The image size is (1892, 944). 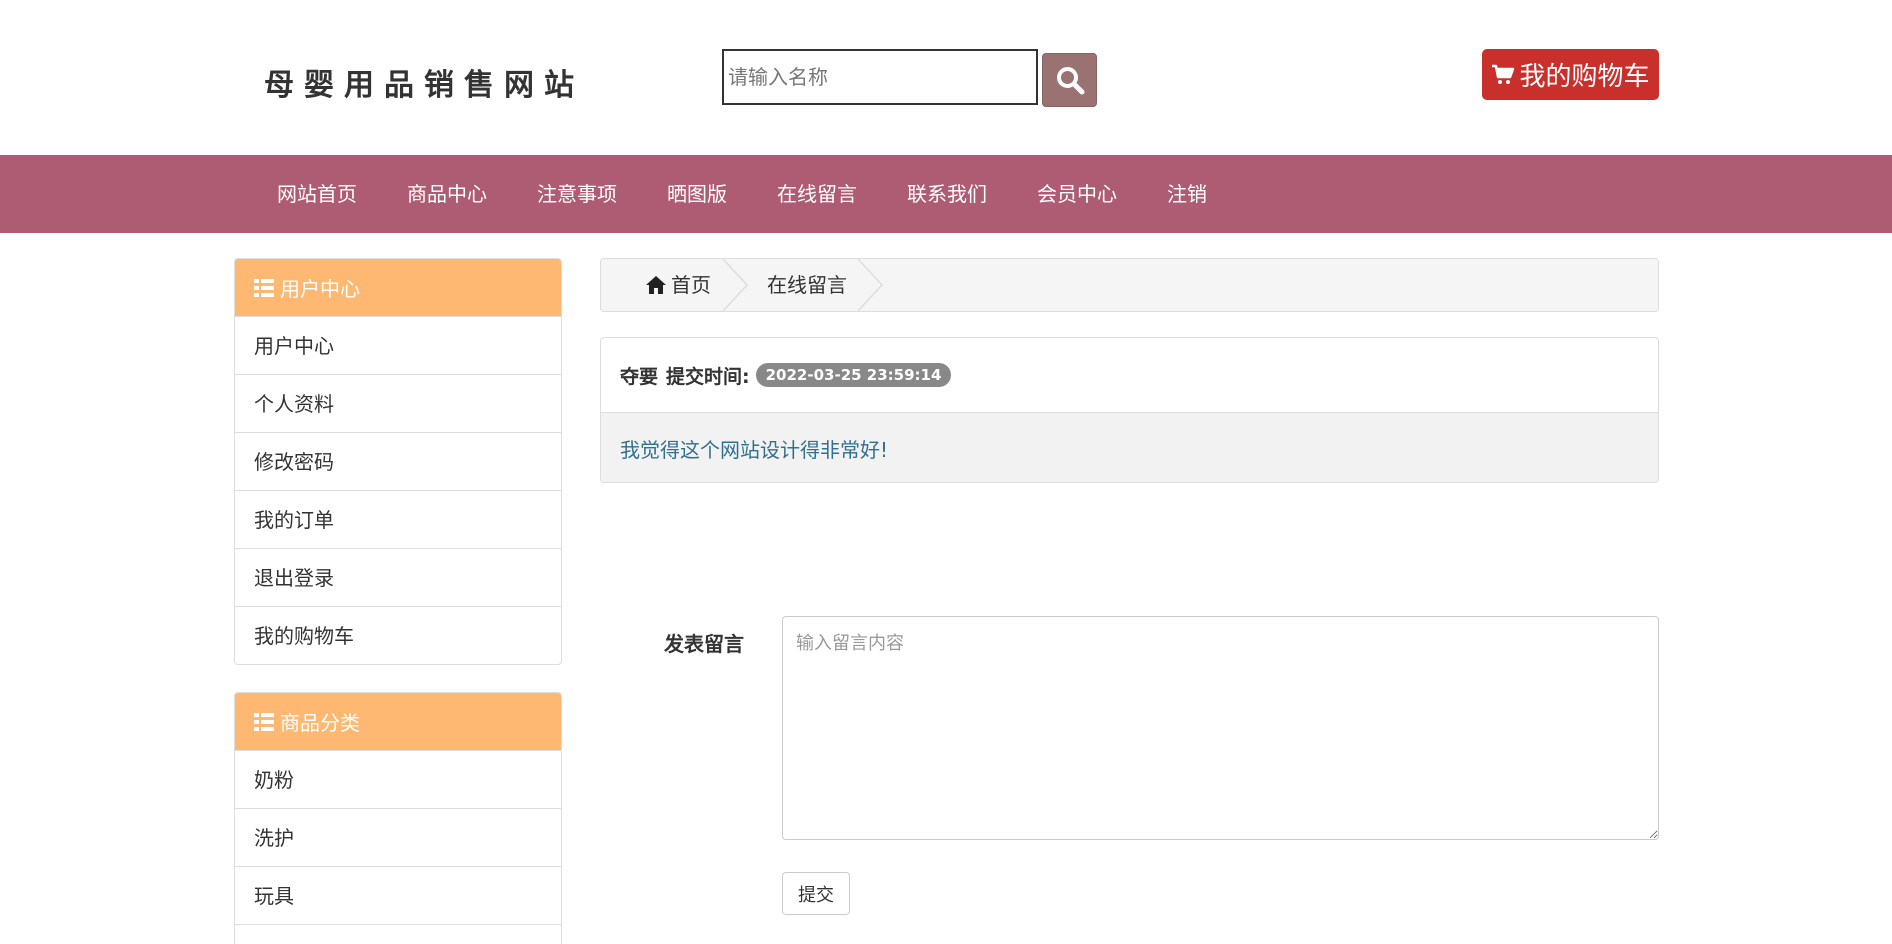 I want to click on nav-item-contact: 联系我们, so click(x=947, y=194).